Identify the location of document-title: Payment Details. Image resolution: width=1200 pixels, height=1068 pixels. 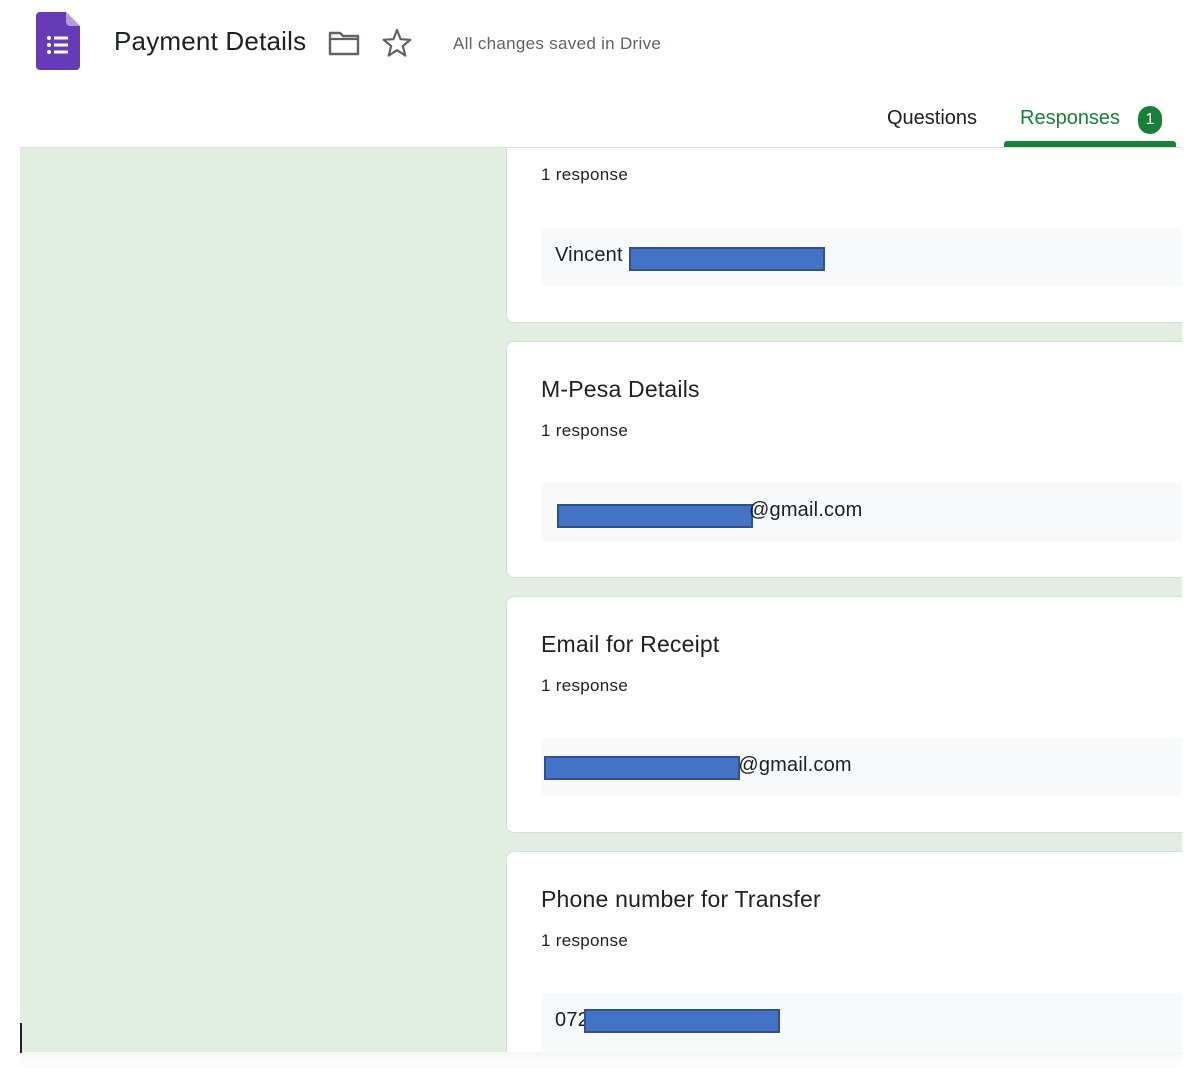
(210, 41).